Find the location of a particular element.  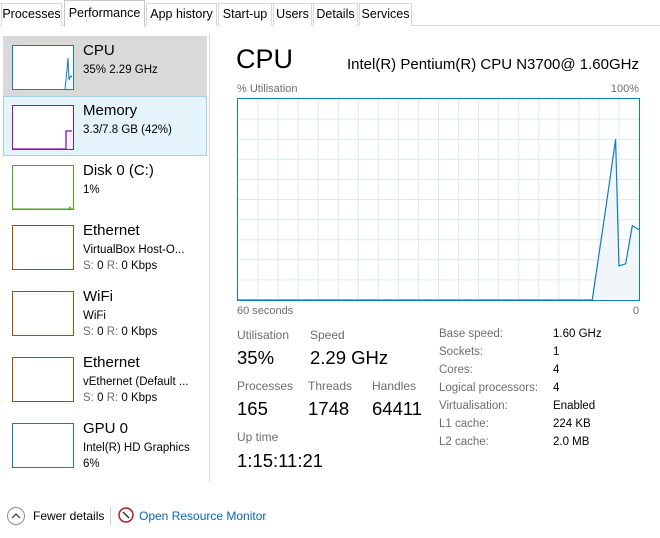

handles-value: 64411 is located at coordinates (397, 408).